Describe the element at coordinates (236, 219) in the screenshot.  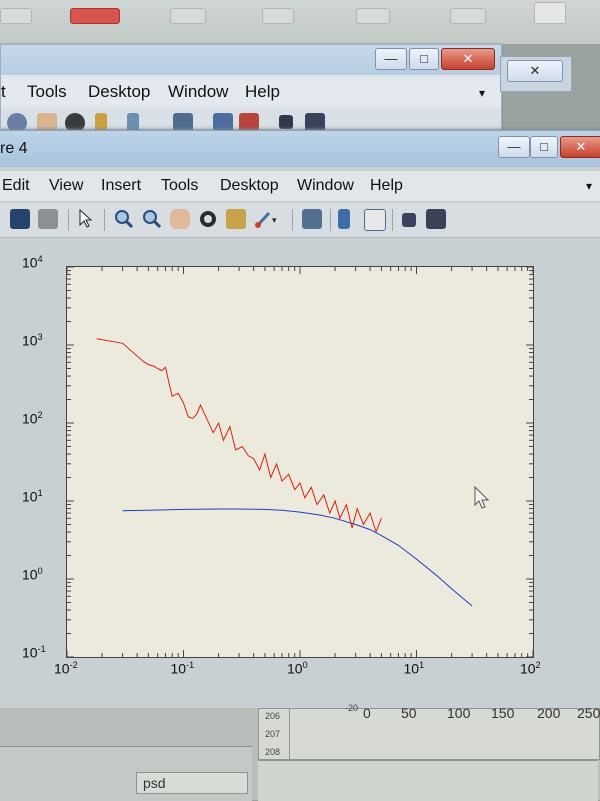
I see `data-cursor-icon` at that location.